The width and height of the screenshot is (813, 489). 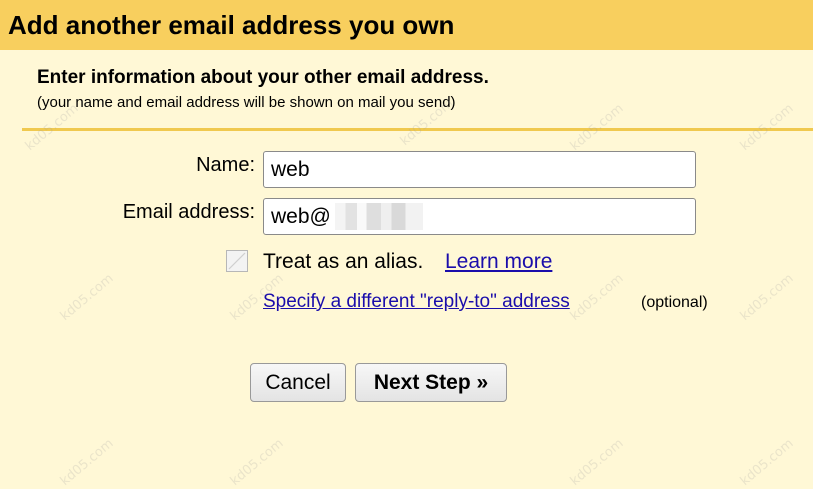 What do you see at coordinates (479, 216) in the screenshot?
I see `email-input` at bounding box center [479, 216].